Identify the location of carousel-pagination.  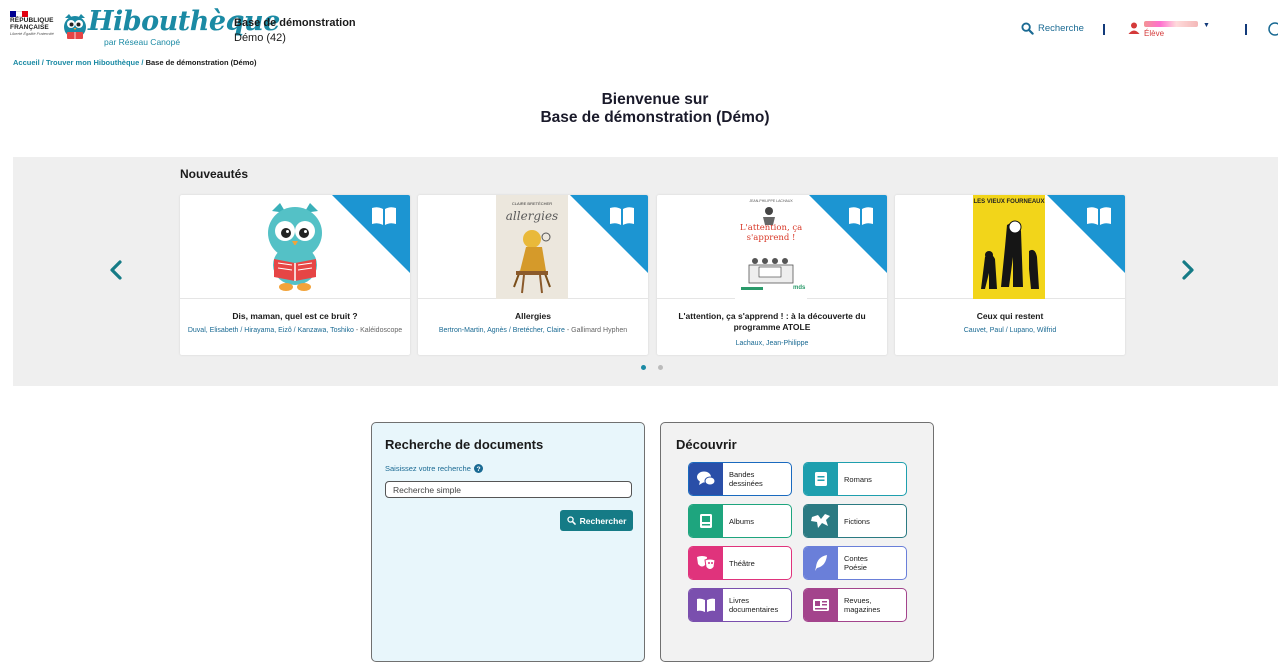
(652, 367).